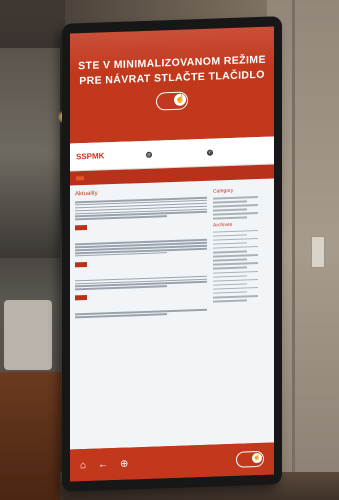 Image resolution: width=339 pixels, height=500 pixels. I want to click on minimize-toggle-button: ☝, so click(250, 459).